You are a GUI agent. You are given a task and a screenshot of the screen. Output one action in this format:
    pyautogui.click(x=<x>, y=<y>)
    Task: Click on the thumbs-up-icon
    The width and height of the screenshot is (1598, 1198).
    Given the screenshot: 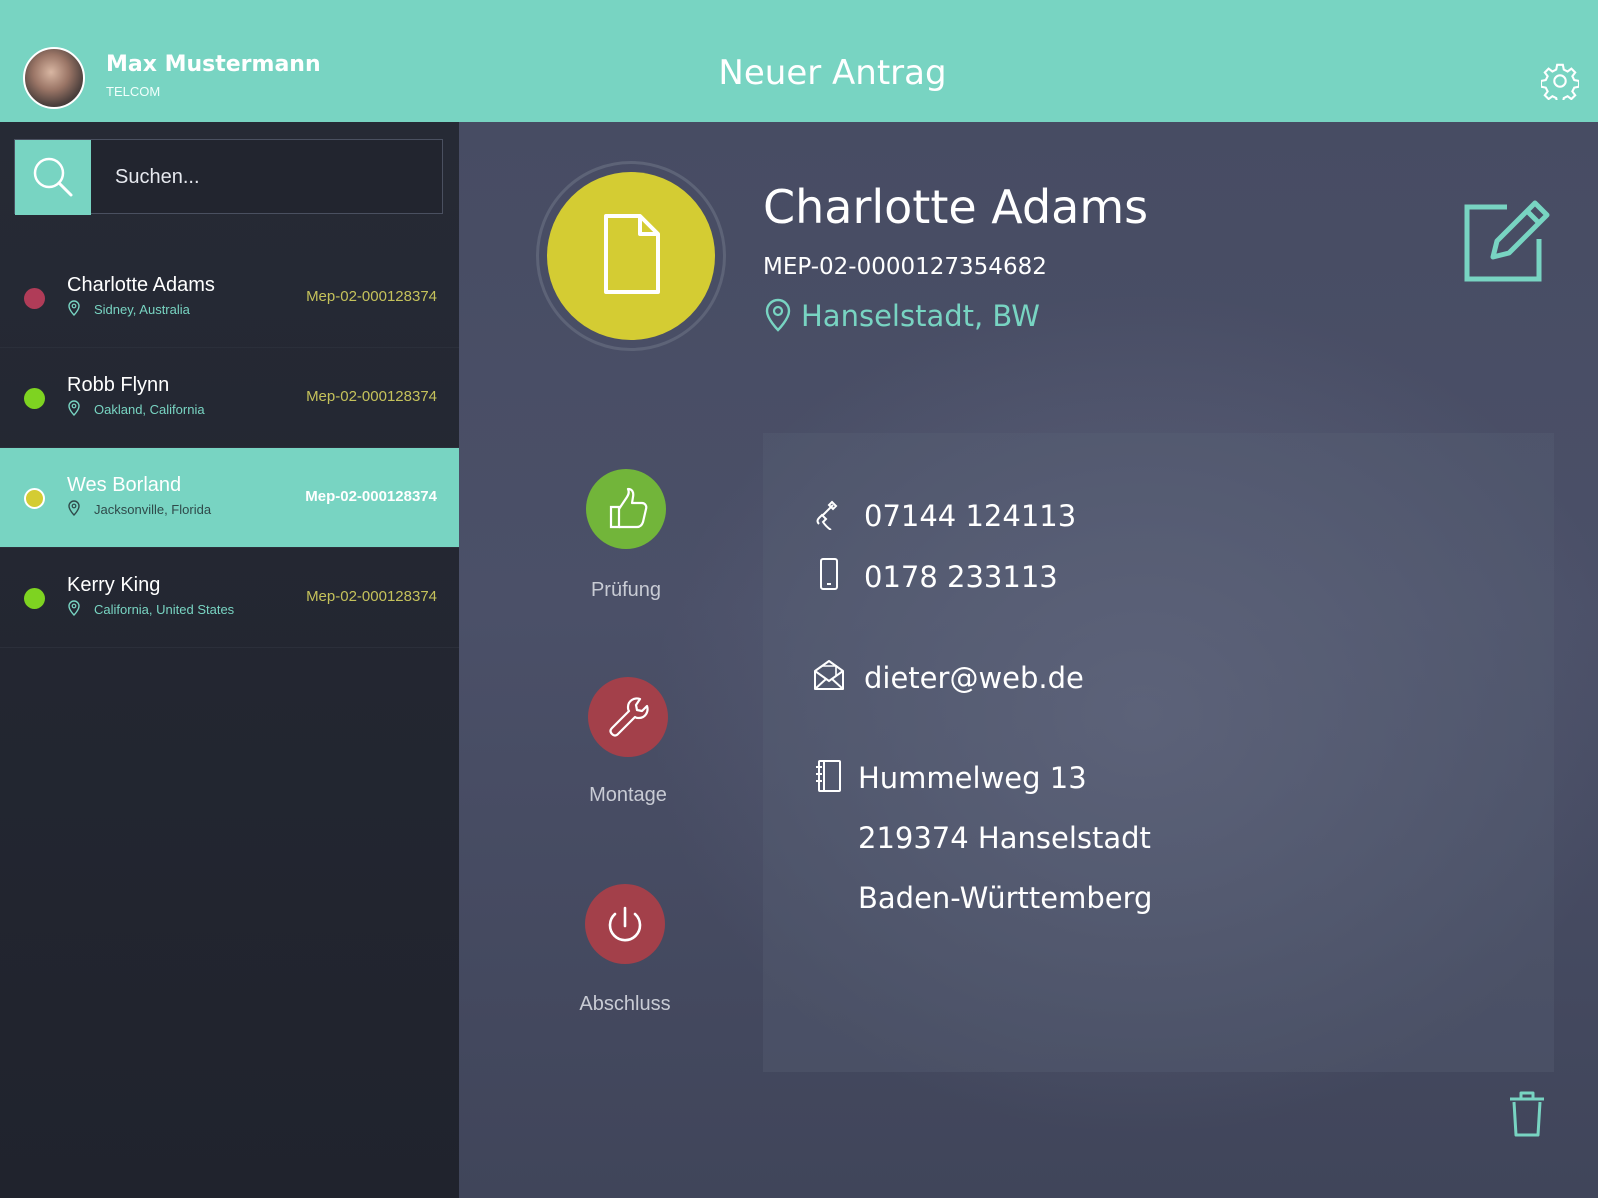 What is the action you would take?
    pyautogui.click(x=628, y=508)
    